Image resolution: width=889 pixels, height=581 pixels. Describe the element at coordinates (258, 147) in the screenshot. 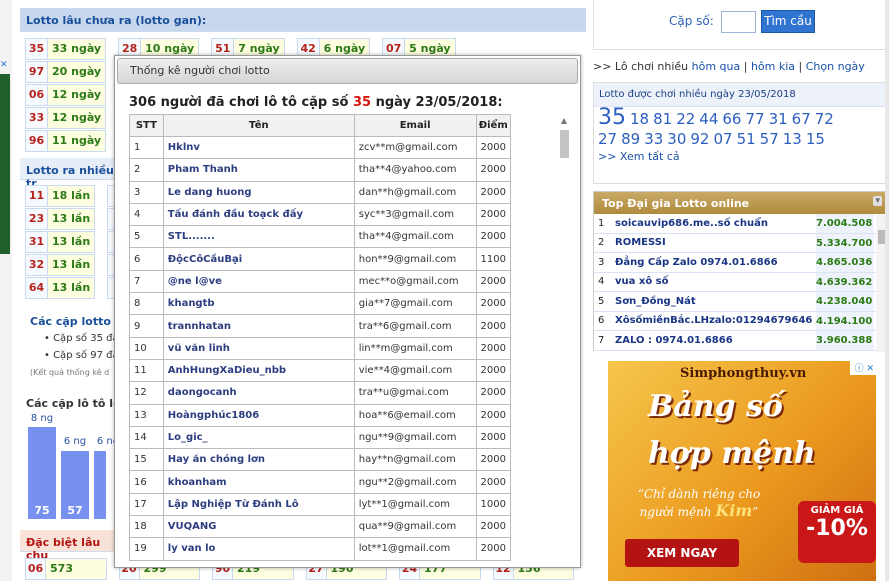

I see `row-name: Hklnv` at that location.